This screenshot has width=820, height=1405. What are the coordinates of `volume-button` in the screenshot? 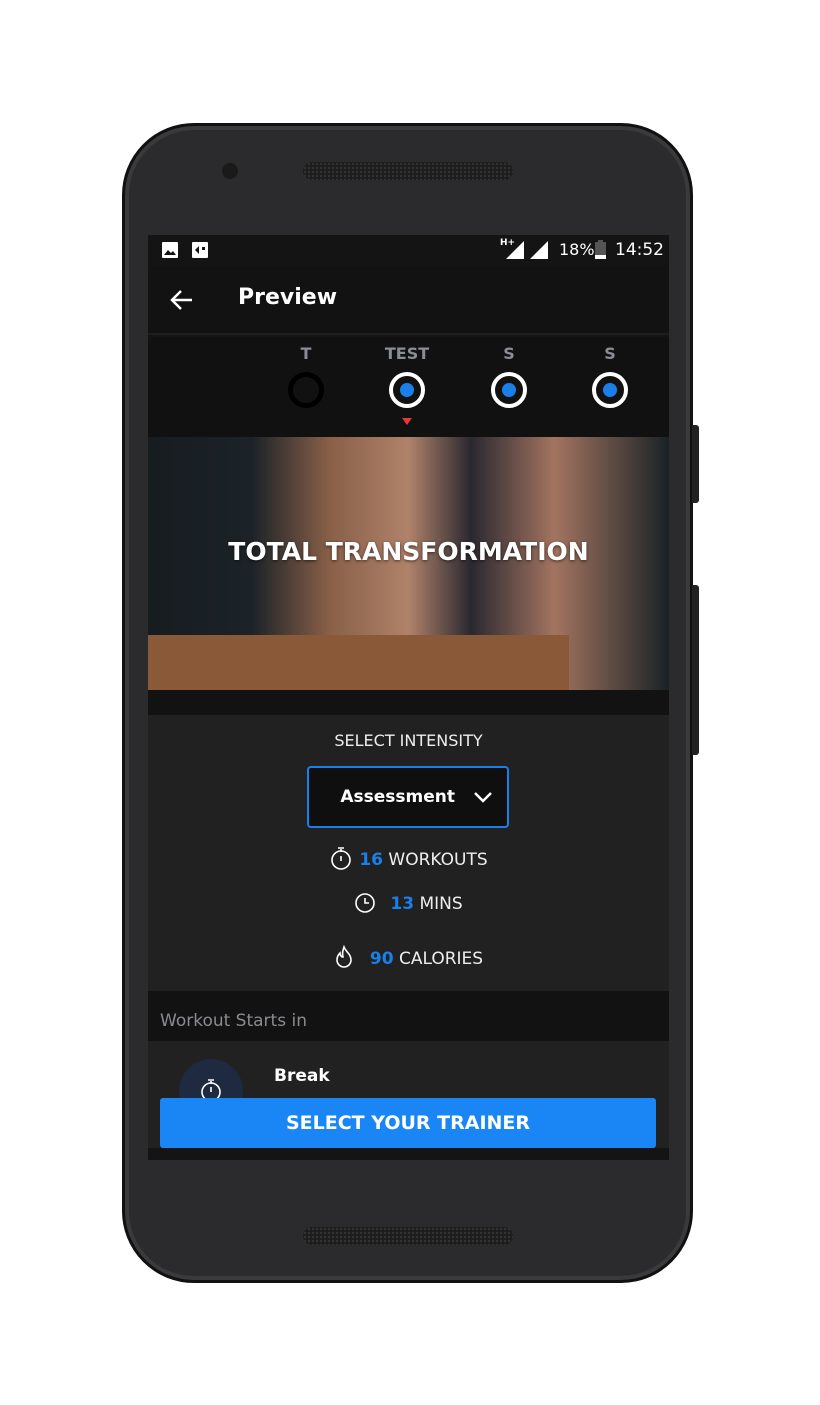 It's located at (695, 670).